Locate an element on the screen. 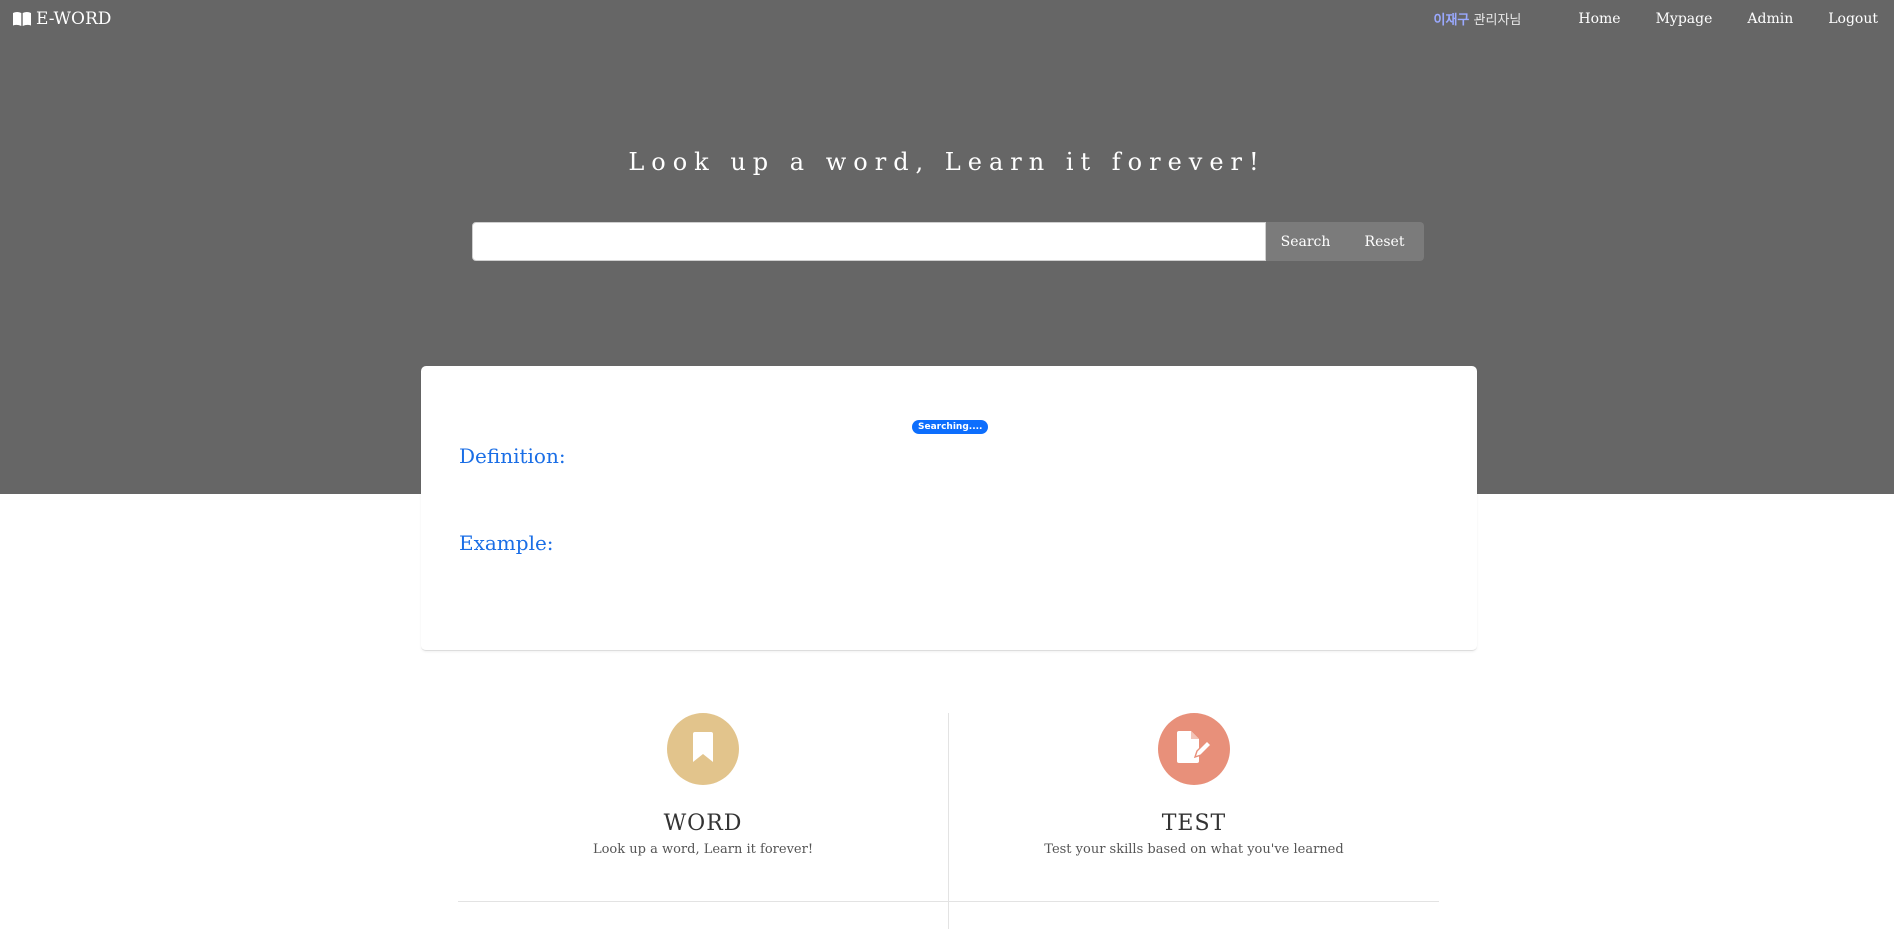 The image size is (1894, 929). bookmark-icon is located at coordinates (703, 749).